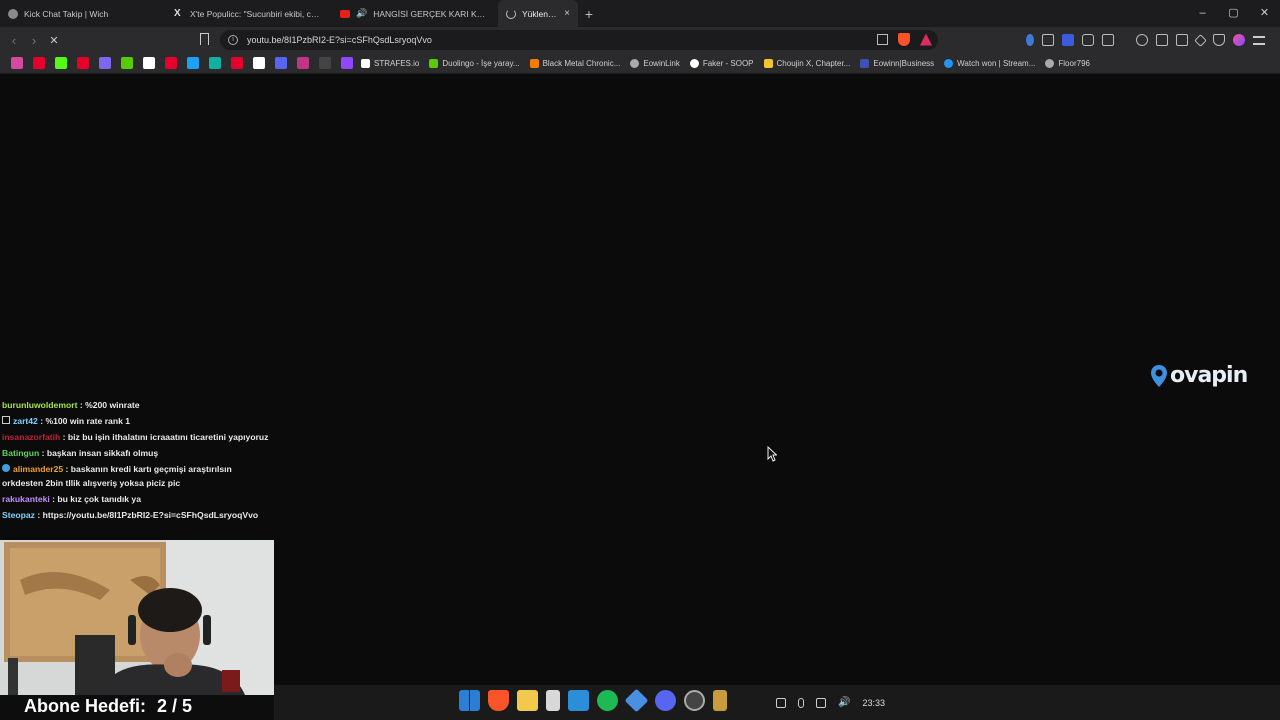 This screenshot has height=720, width=1280. What do you see at coordinates (1030, 40) in the screenshot?
I see `wallet-icon` at bounding box center [1030, 40].